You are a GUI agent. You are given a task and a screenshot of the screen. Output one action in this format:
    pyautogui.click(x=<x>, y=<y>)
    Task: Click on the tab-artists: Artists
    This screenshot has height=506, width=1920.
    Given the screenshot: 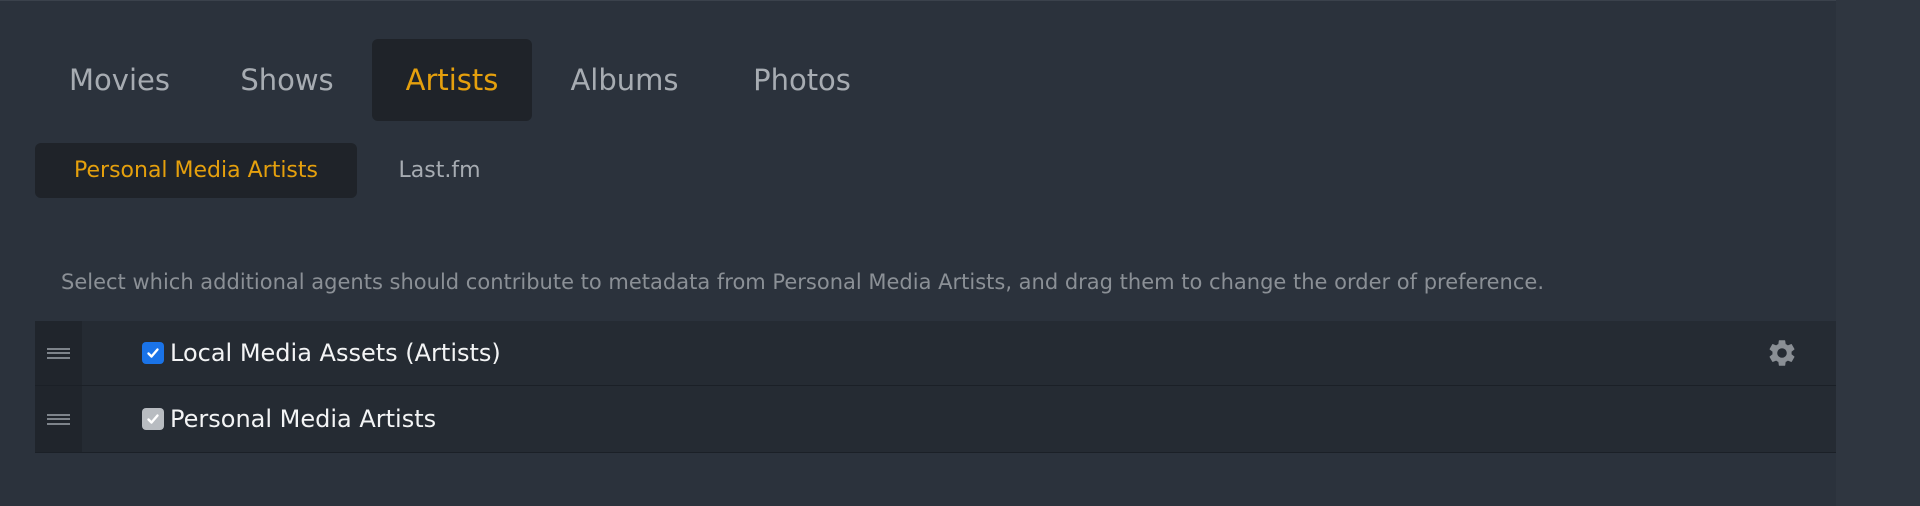 What is the action you would take?
    pyautogui.click(x=452, y=80)
    